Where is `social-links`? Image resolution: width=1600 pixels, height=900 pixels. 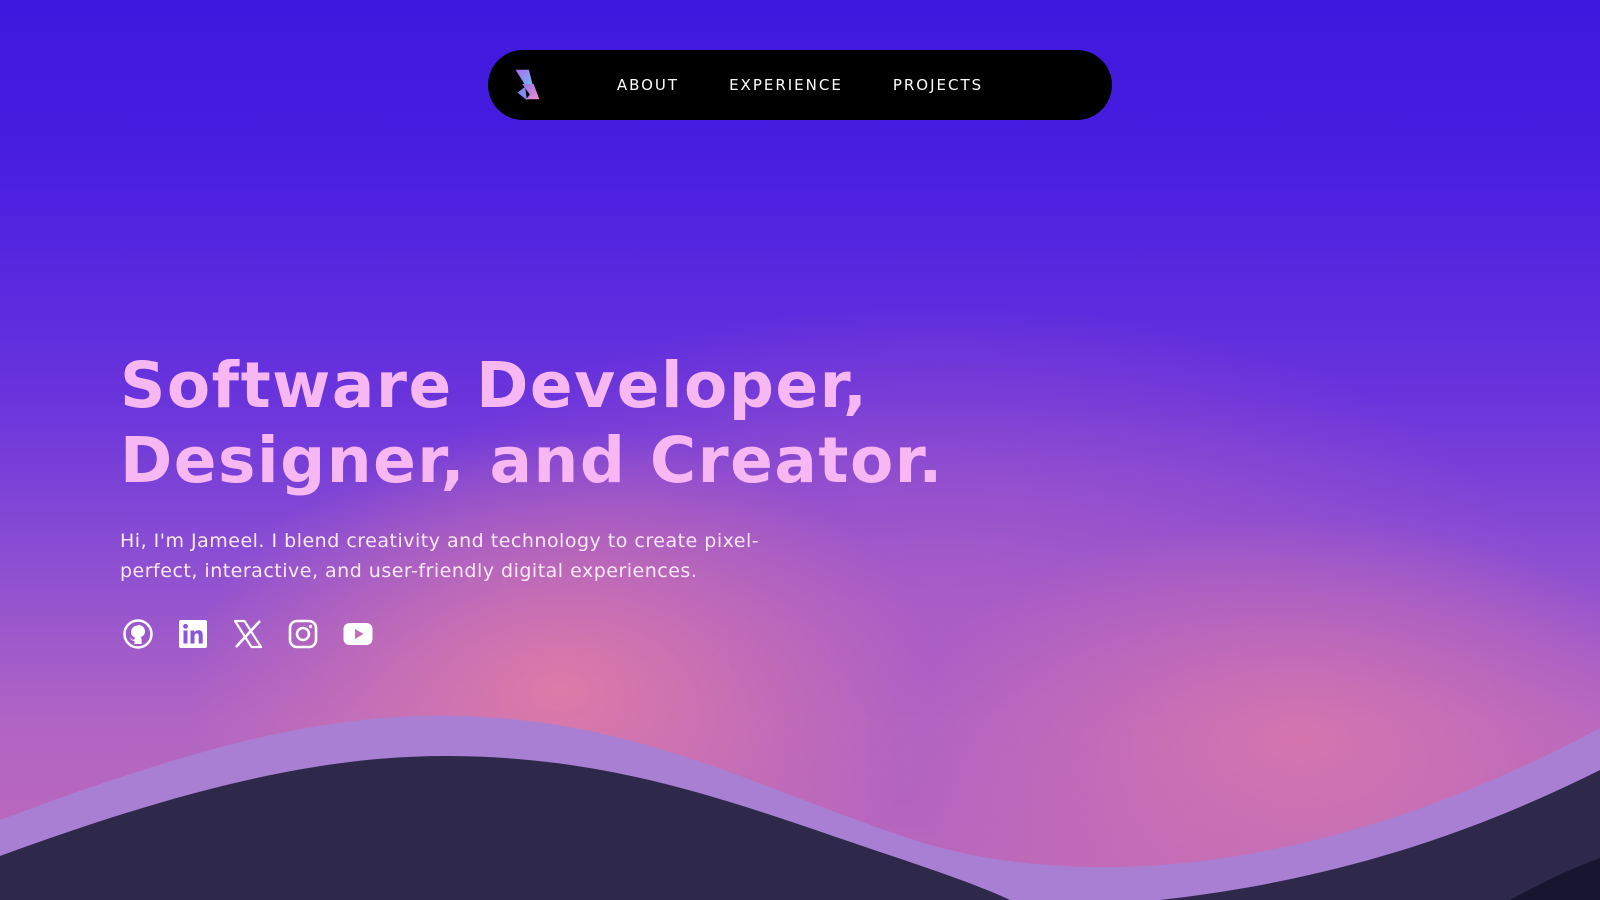
social-links is located at coordinates (248, 634).